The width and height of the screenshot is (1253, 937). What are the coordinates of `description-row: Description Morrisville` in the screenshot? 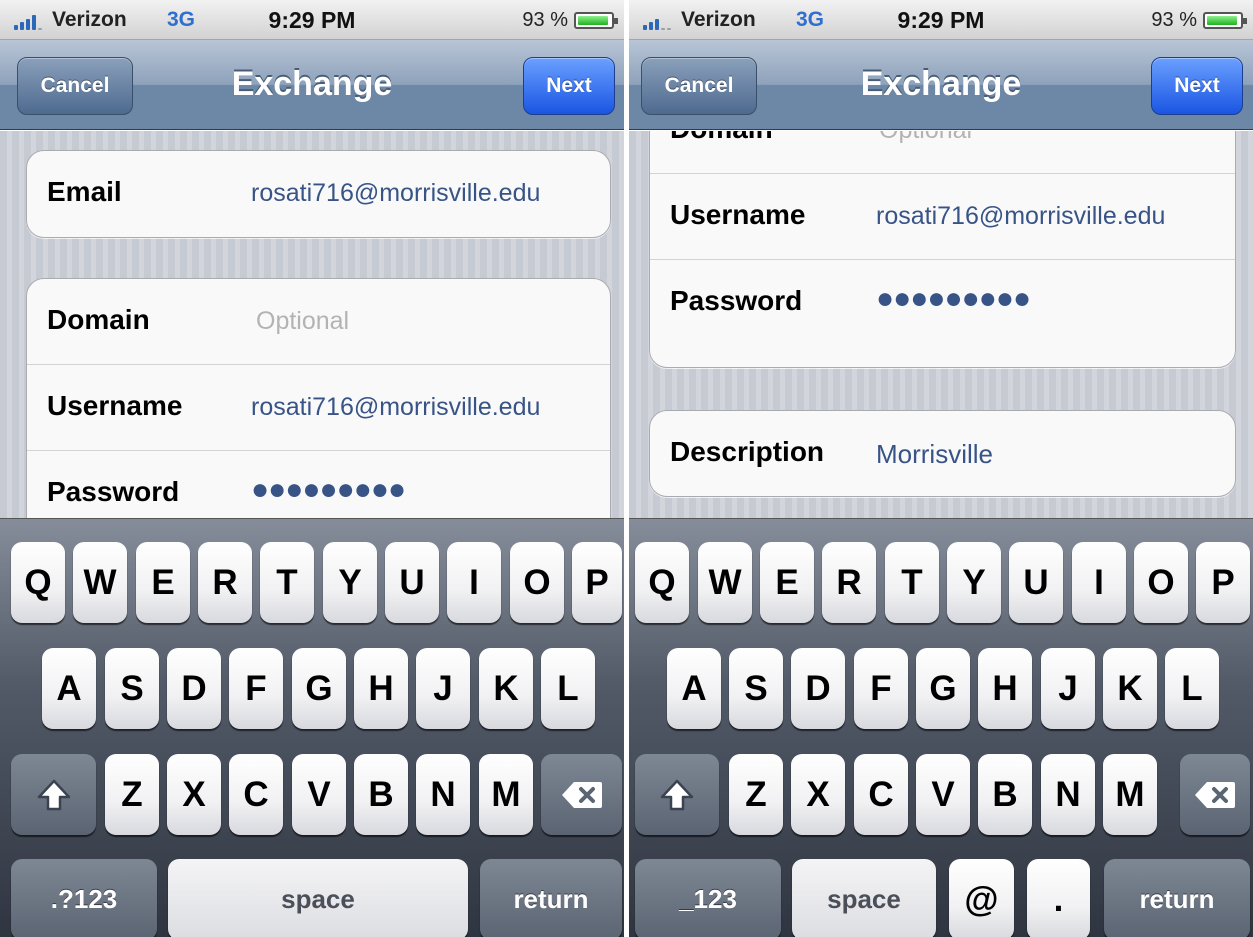 It's located at (942, 453).